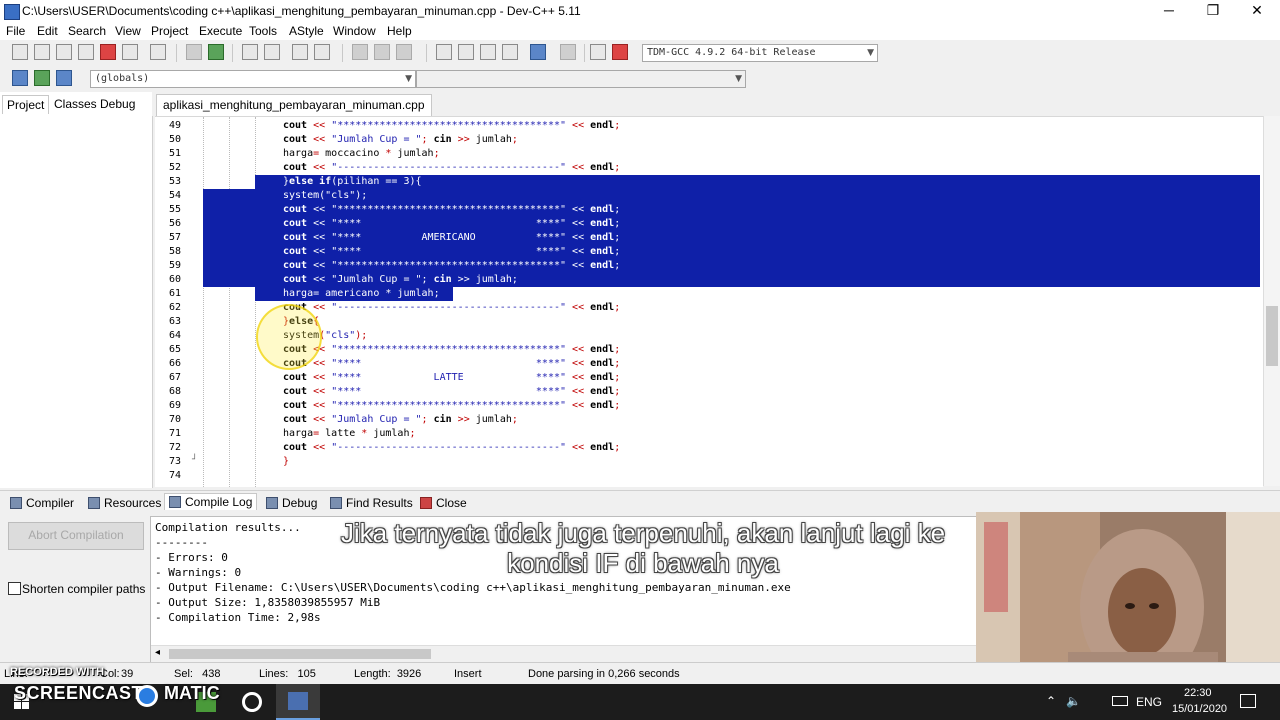  Describe the element at coordinates (709, 196) in the screenshot. I see `code-line: 54 system("cls");` at that location.